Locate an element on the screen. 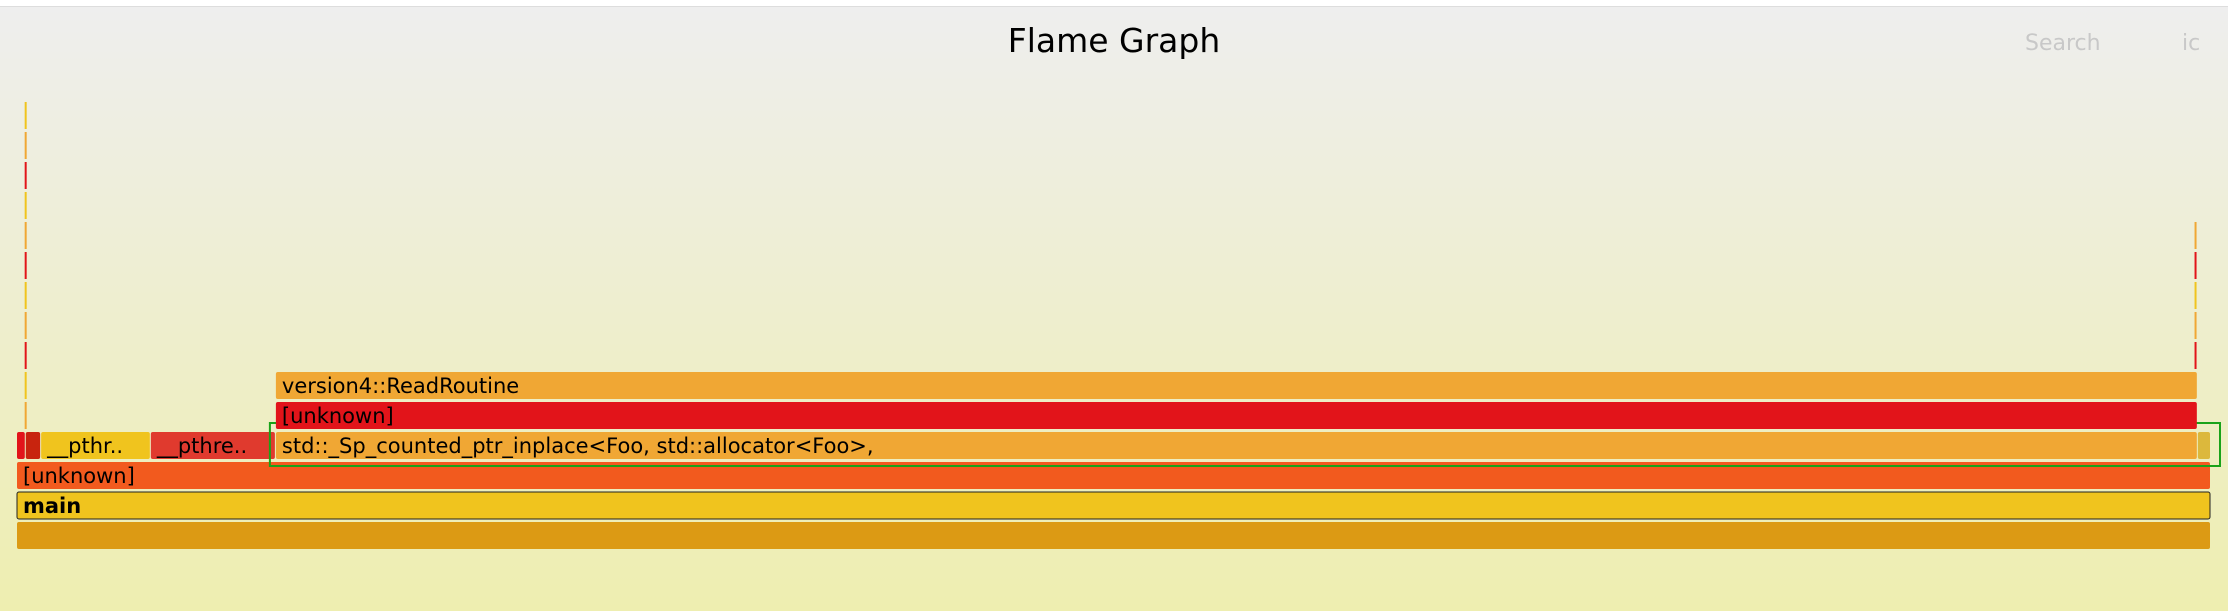  frame-label: version4::ReadRoutine is located at coordinates (400, 386).